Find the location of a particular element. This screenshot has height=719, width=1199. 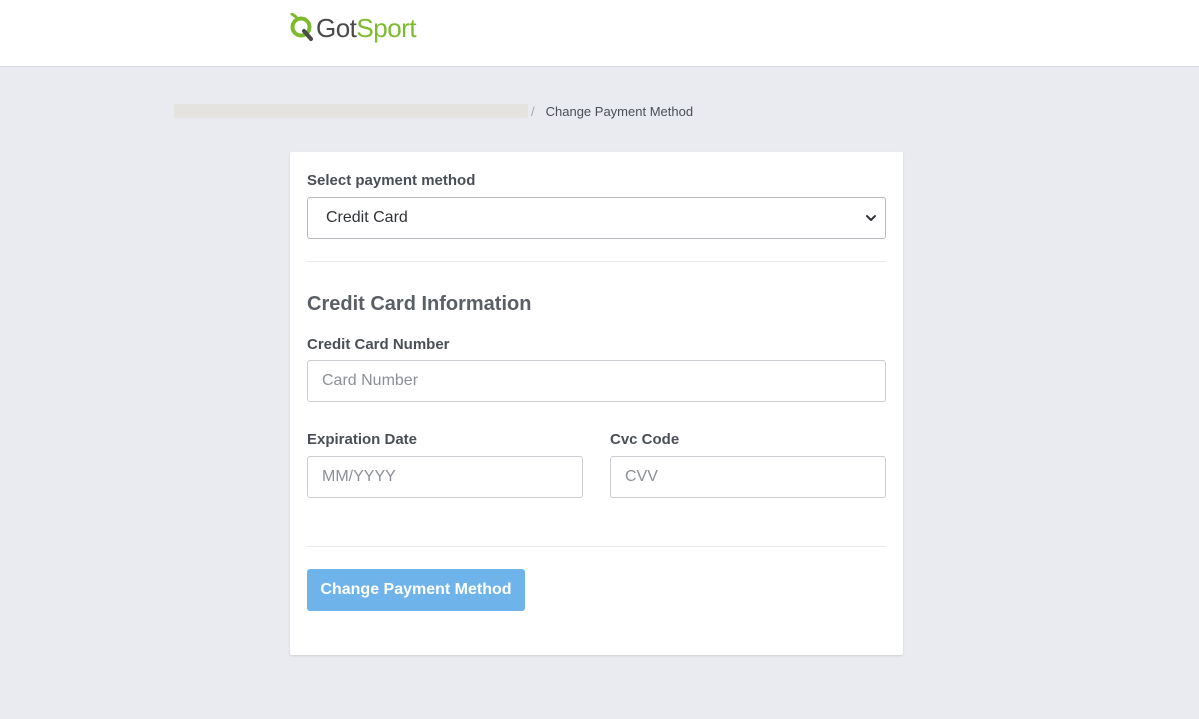

gotsport-logo: GotSport is located at coordinates (353, 28).